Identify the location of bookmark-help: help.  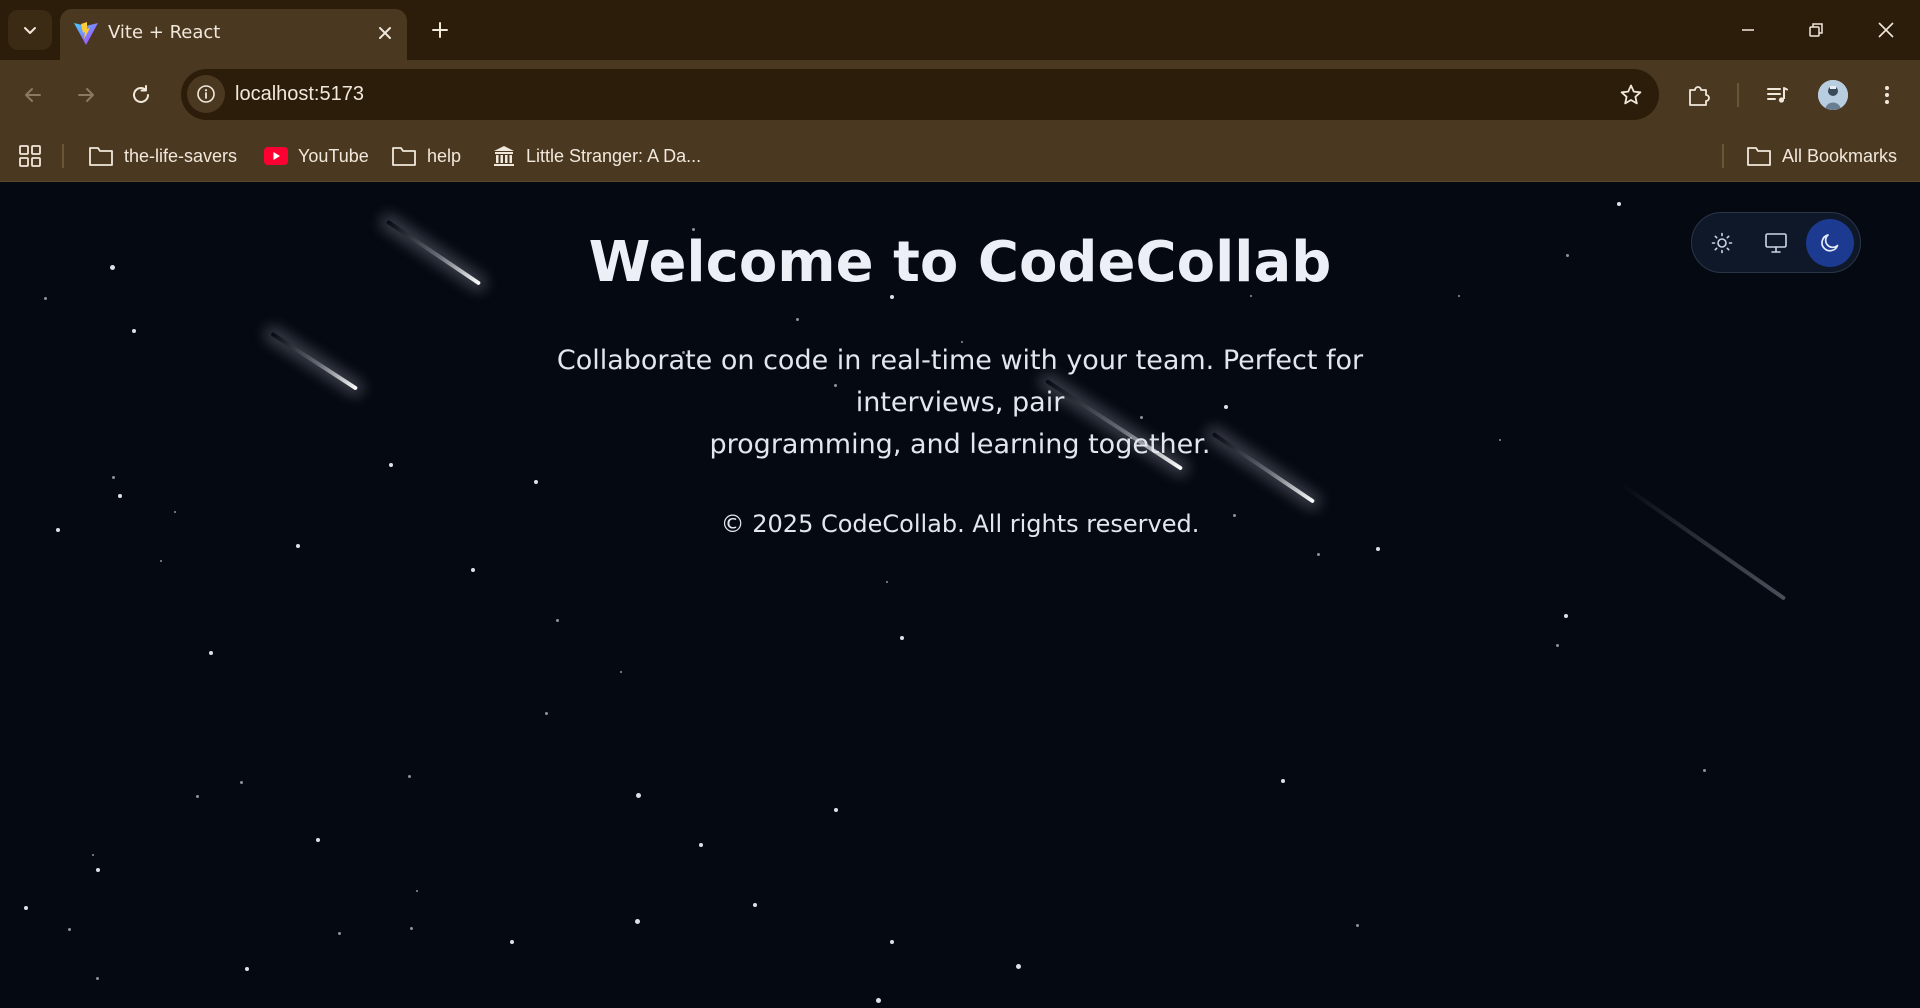
(426, 156).